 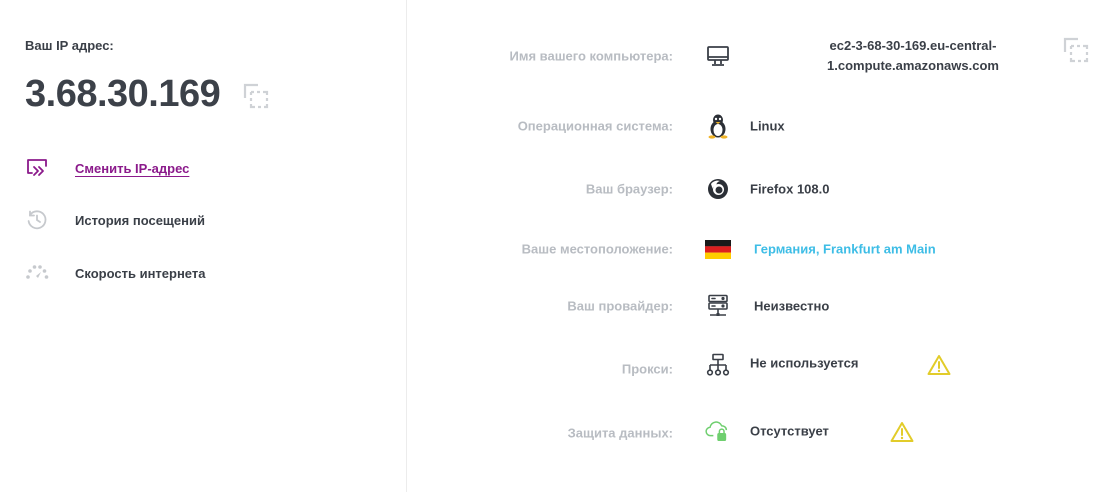 What do you see at coordinates (845, 249) in the screenshot?
I see `location-value: Германия, Frankfurt am Main` at bounding box center [845, 249].